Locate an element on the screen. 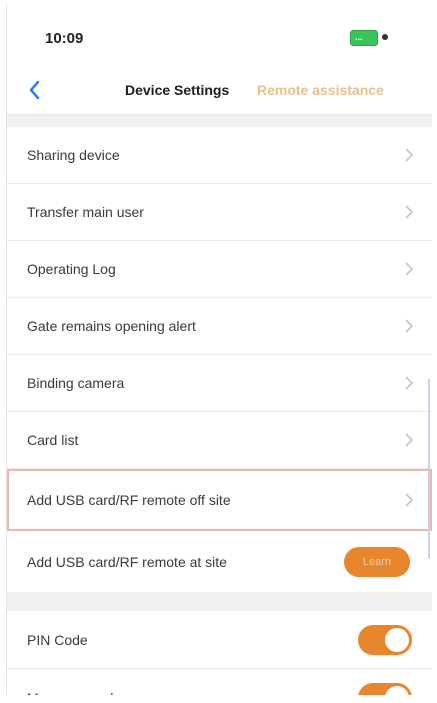  settings-row-gate-opening-alert: Gate remains opening alert is located at coordinates (219, 326).